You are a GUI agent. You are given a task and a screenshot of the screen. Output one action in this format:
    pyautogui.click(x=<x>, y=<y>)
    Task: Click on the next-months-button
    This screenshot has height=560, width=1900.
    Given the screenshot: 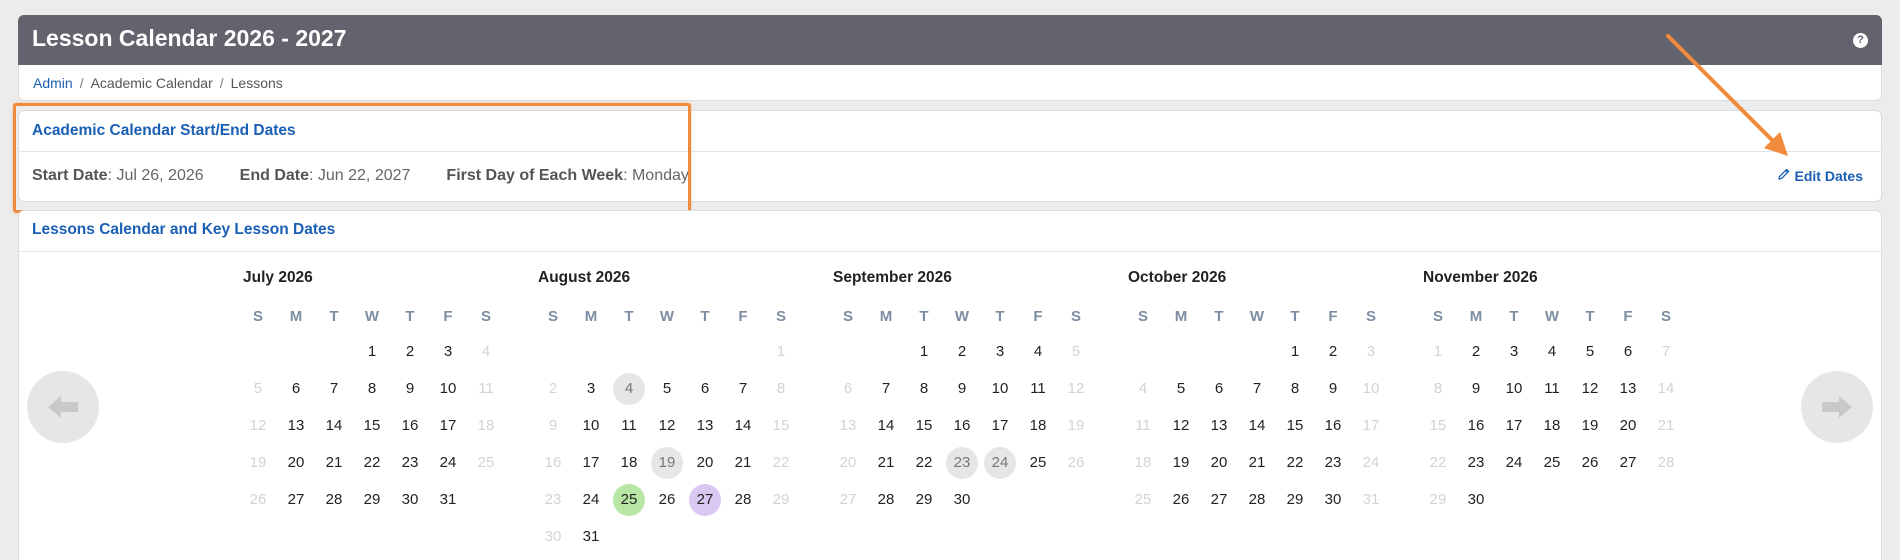 What is the action you would take?
    pyautogui.click(x=1837, y=407)
    